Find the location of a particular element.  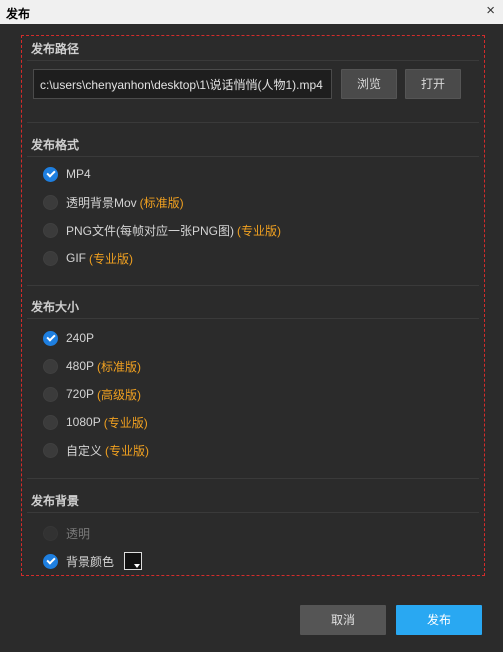

option-label: 480P is located at coordinates (80, 366).